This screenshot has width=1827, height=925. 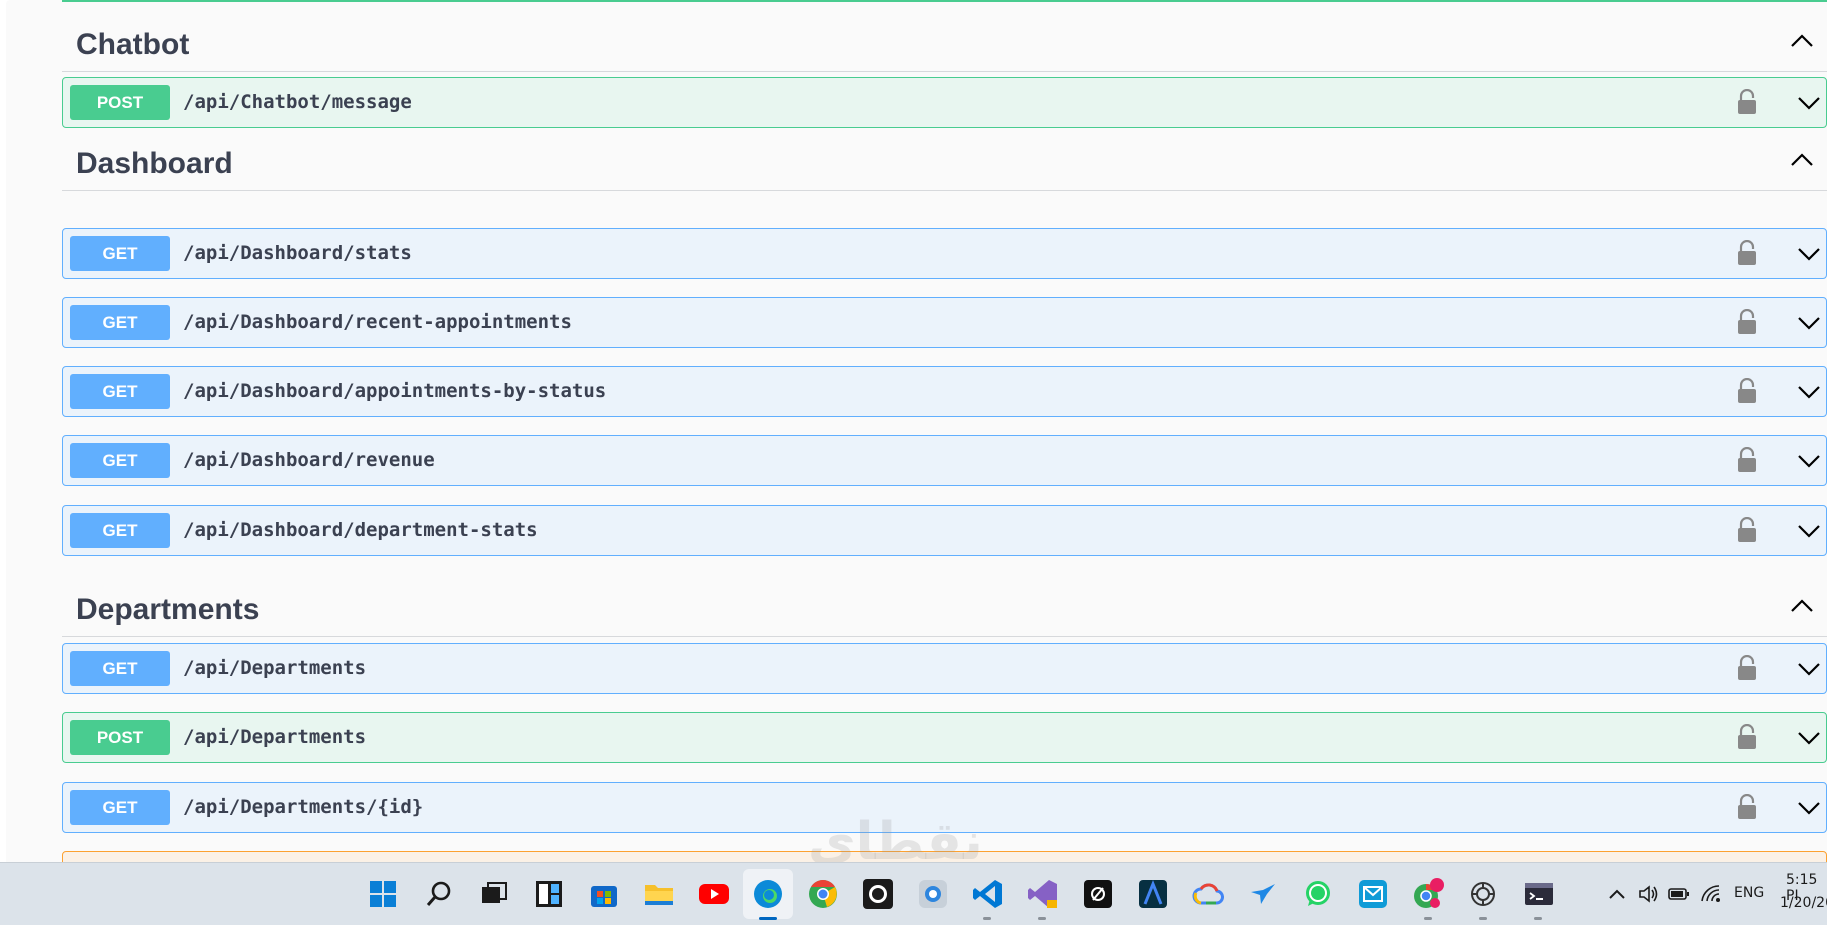 What do you see at coordinates (659, 894) in the screenshot?
I see `file-explorer-icon` at bounding box center [659, 894].